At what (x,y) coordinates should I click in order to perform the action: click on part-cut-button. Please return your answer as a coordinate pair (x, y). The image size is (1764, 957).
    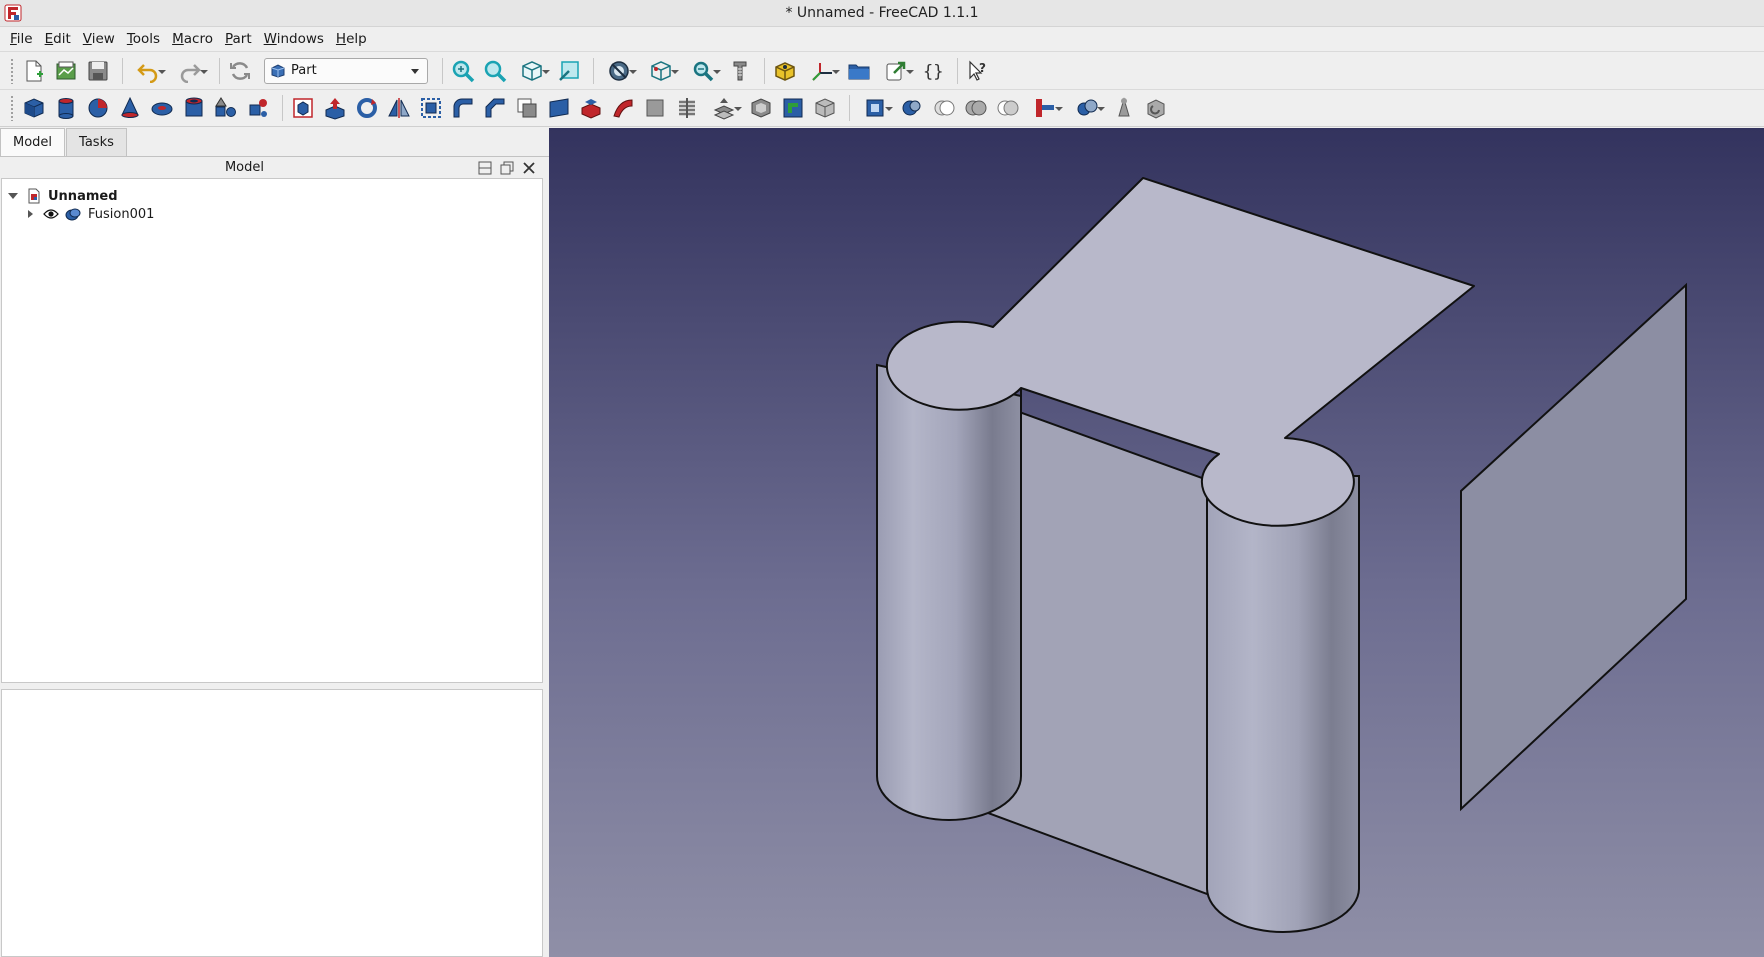
    Looking at the image, I should click on (944, 108).